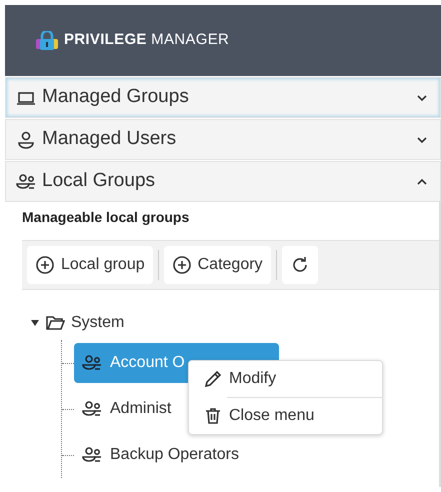 Image resolution: width=441 pixels, height=492 pixels. Describe the element at coordinates (55, 323) in the screenshot. I see `folder-icon` at that location.